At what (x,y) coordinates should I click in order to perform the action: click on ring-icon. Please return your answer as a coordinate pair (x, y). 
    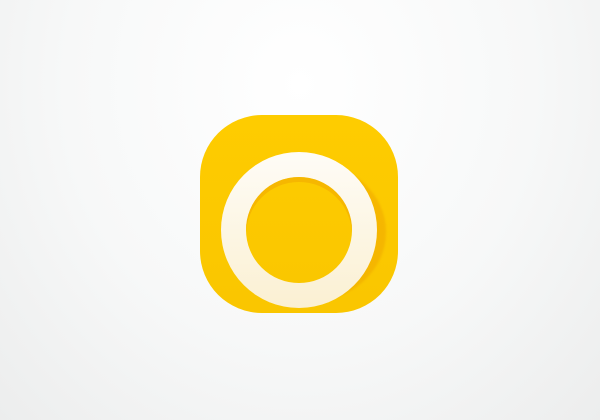
    Looking at the image, I should click on (299, 230).